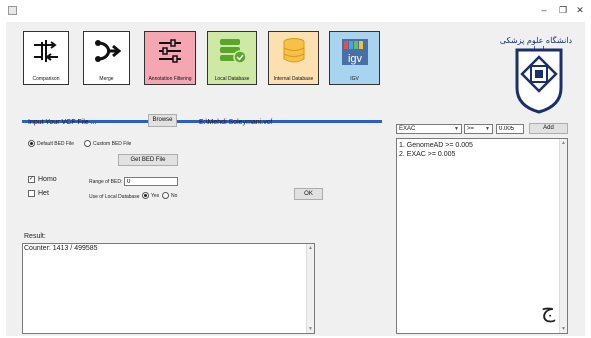 The width and height of the screenshot is (591, 338). What do you see at coordinates (47, 179) in the screenshot?
I see `homo-label: Homo` at bounding box center [47, 179].